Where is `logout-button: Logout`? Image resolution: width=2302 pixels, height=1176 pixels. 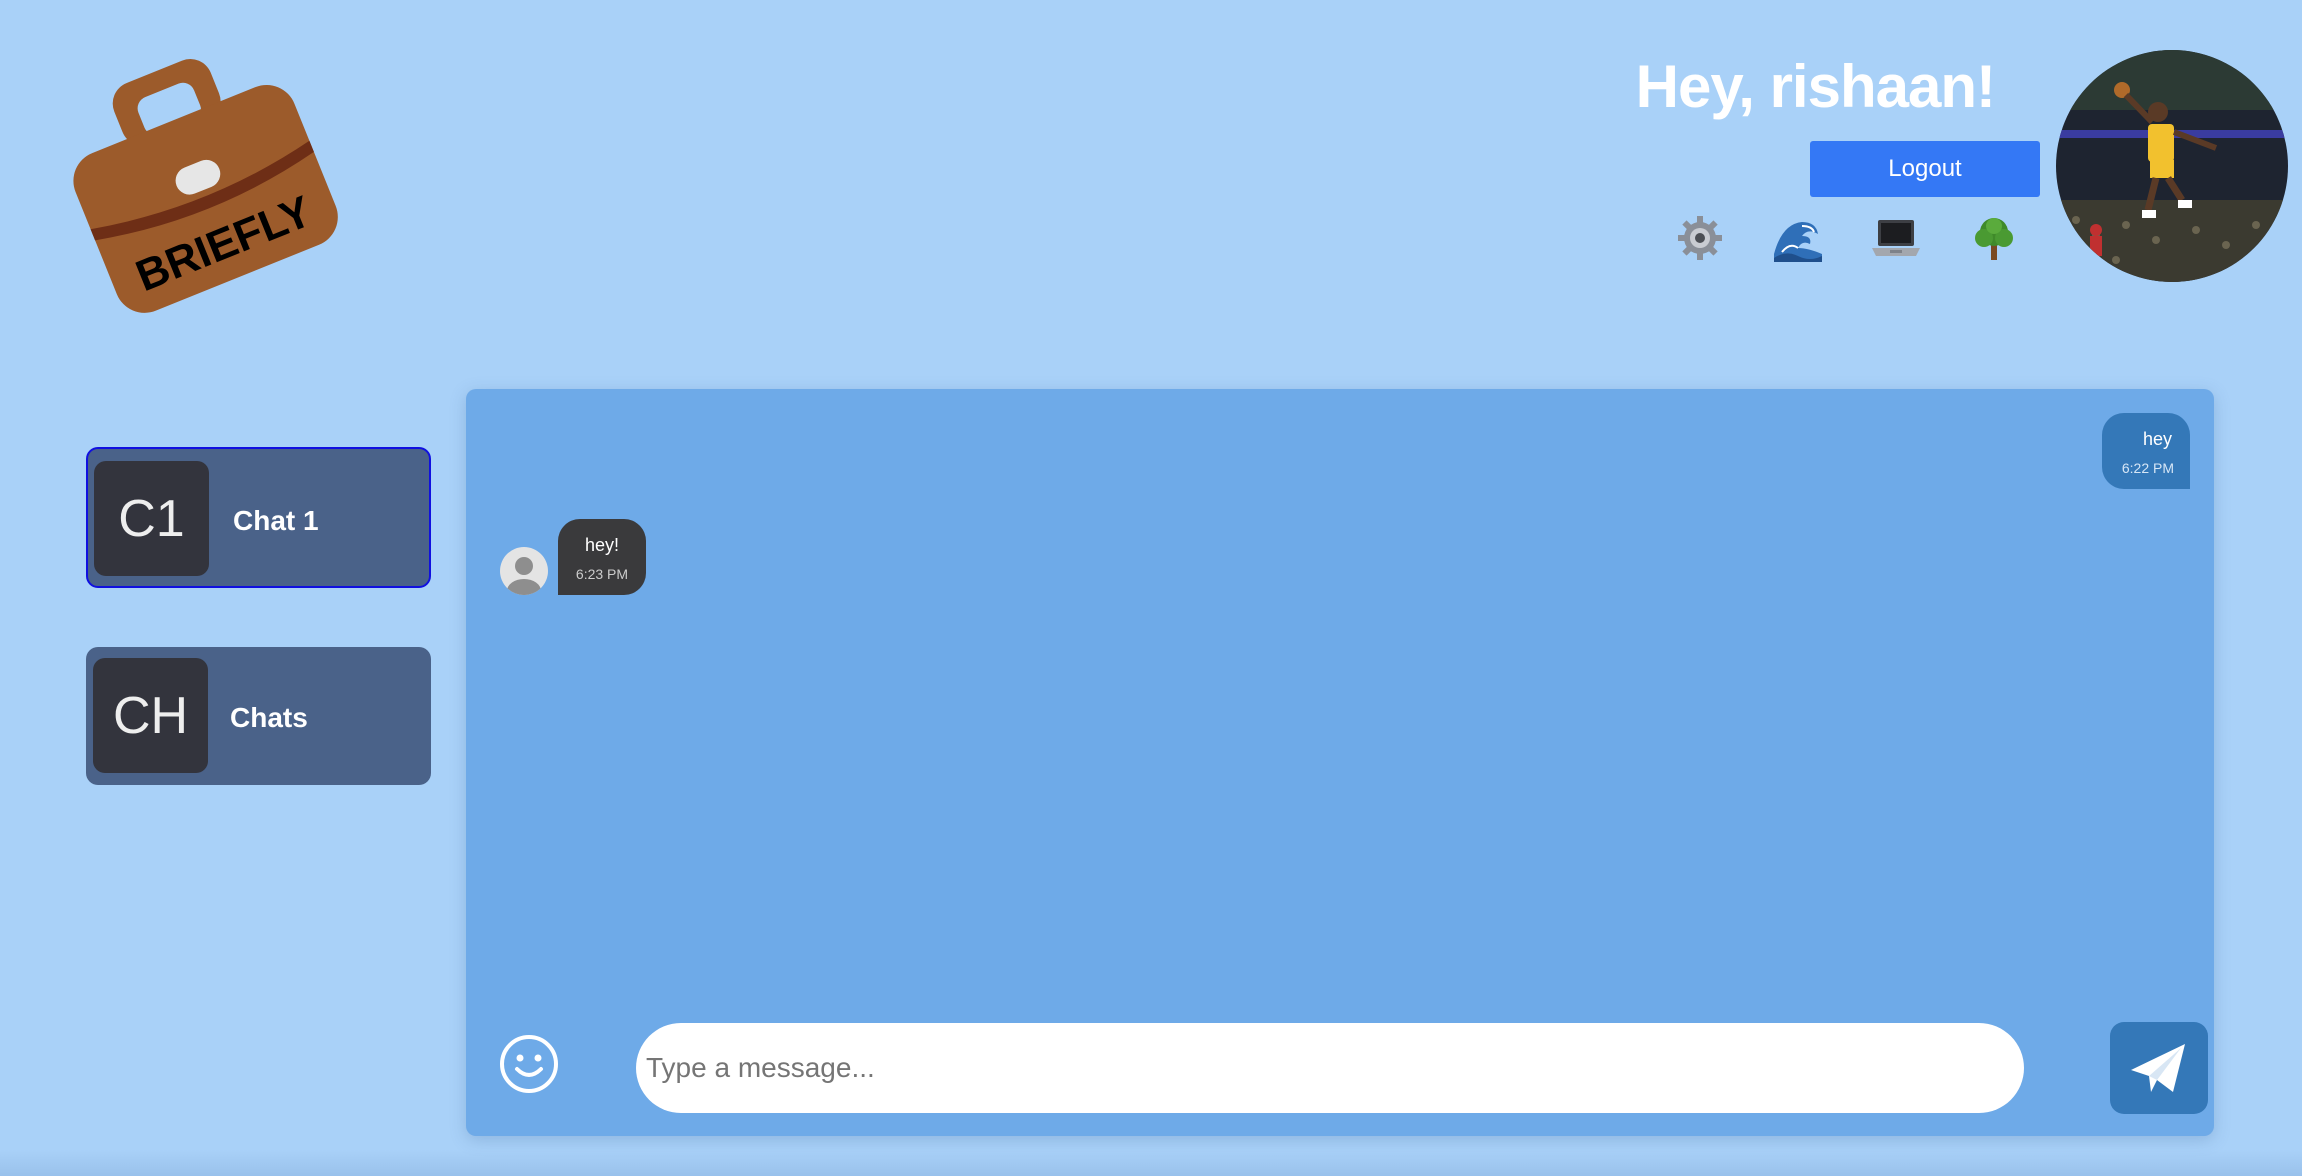
logout-button: Logout is located at coordinates (1925, 169).